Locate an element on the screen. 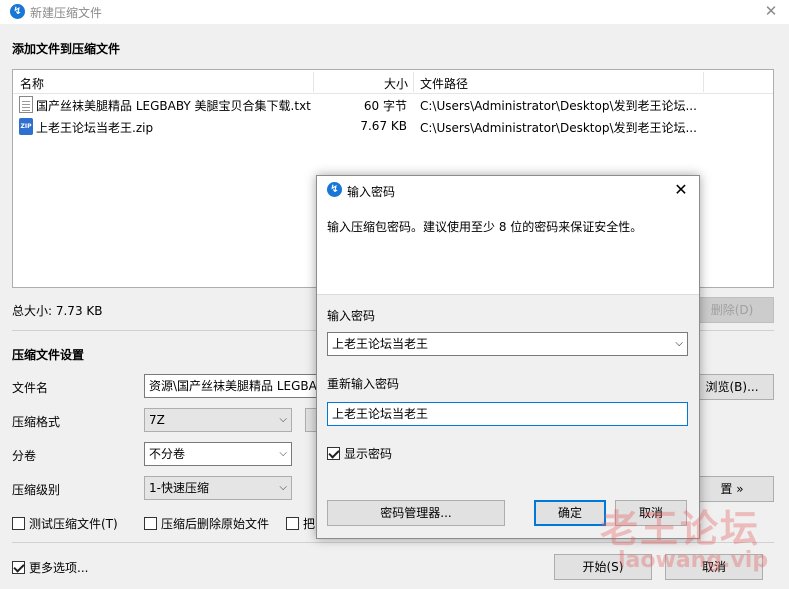 The image size is (789, 589). test-archive-checkbox: 测试压缩文件(T) is located at coordinates (65, 523).